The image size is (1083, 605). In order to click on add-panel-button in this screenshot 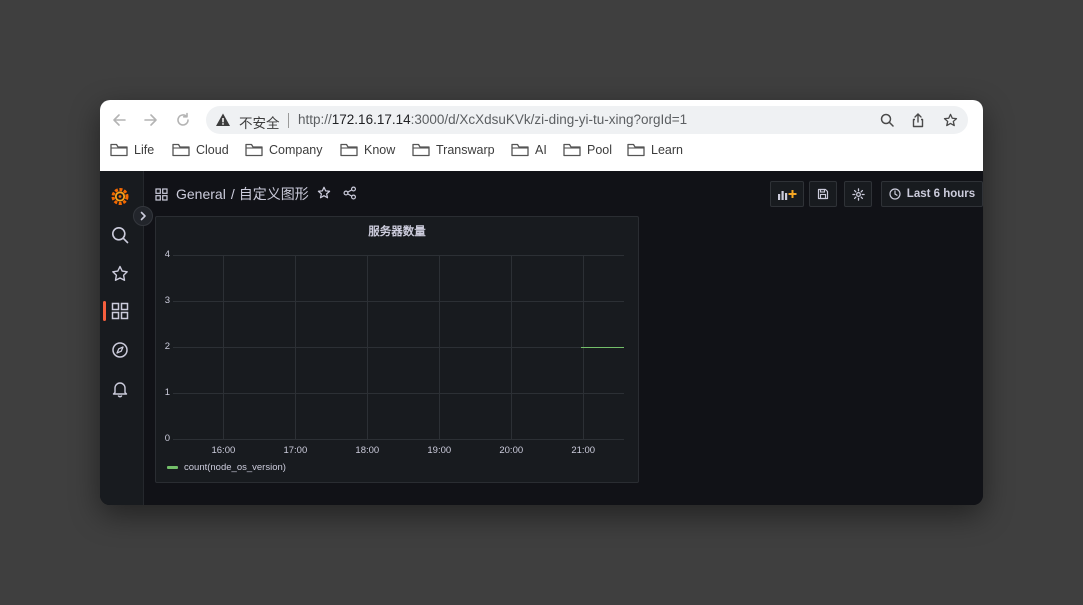, I will do `click(787, 194)`.